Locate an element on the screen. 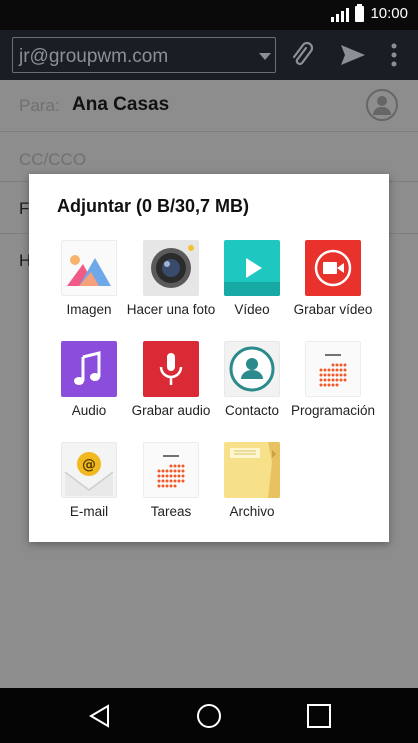 This screenshot has height=743, width=418. video-icon is located at coordinates (252, 268).